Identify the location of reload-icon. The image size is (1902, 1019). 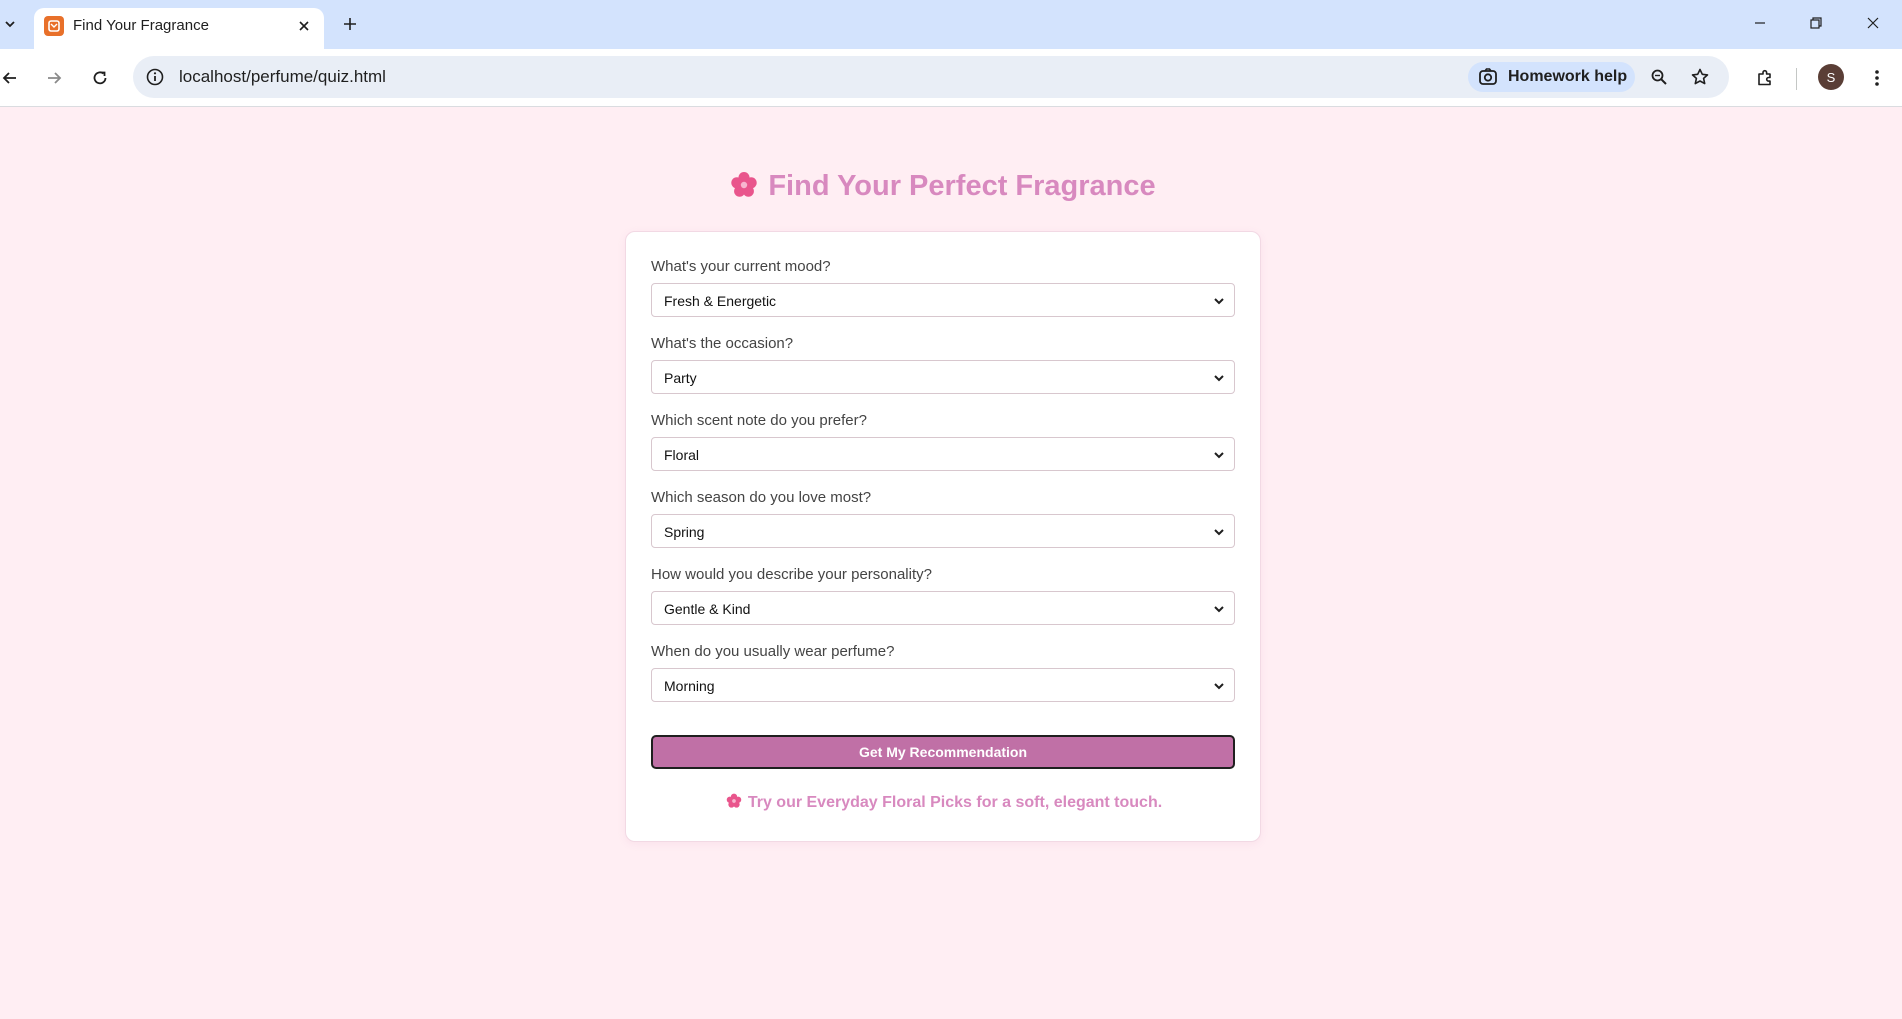
(100, 78).